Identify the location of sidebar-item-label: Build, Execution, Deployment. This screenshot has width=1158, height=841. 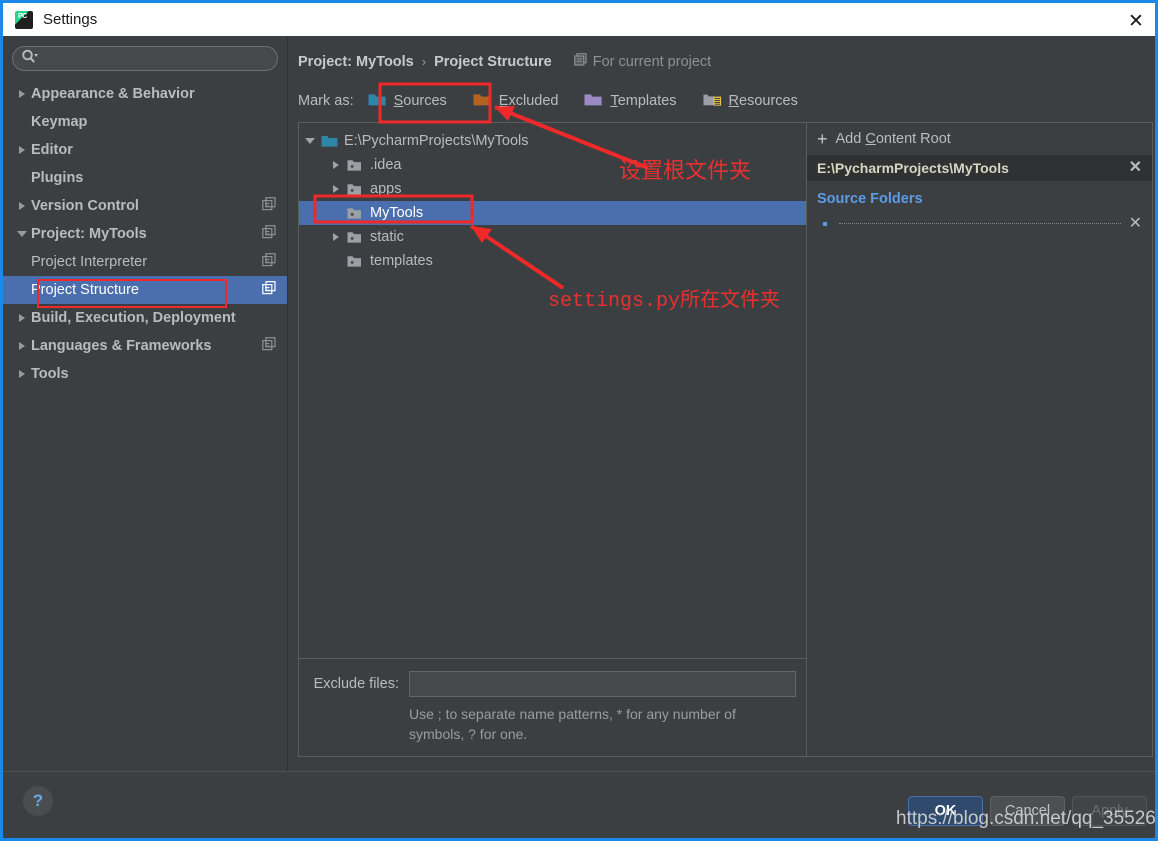
(133, 318).